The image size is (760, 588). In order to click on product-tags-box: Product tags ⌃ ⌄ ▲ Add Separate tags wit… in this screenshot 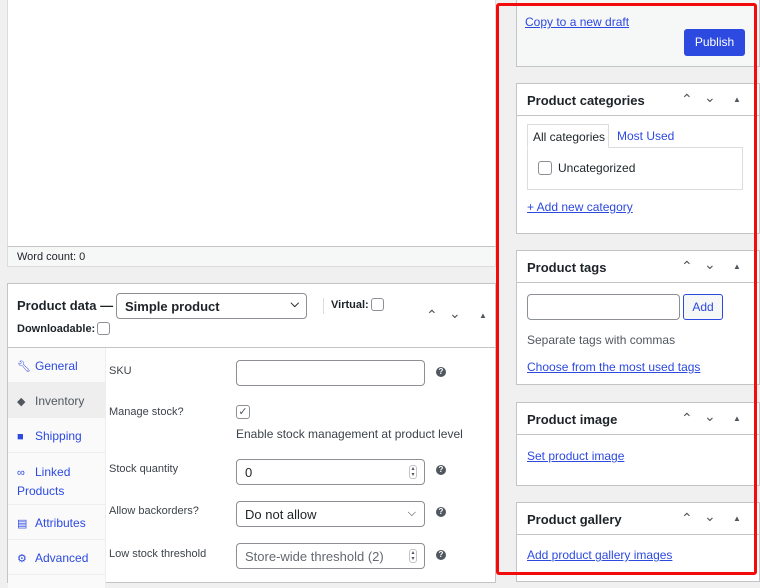, I will do `click(638, 317)`.